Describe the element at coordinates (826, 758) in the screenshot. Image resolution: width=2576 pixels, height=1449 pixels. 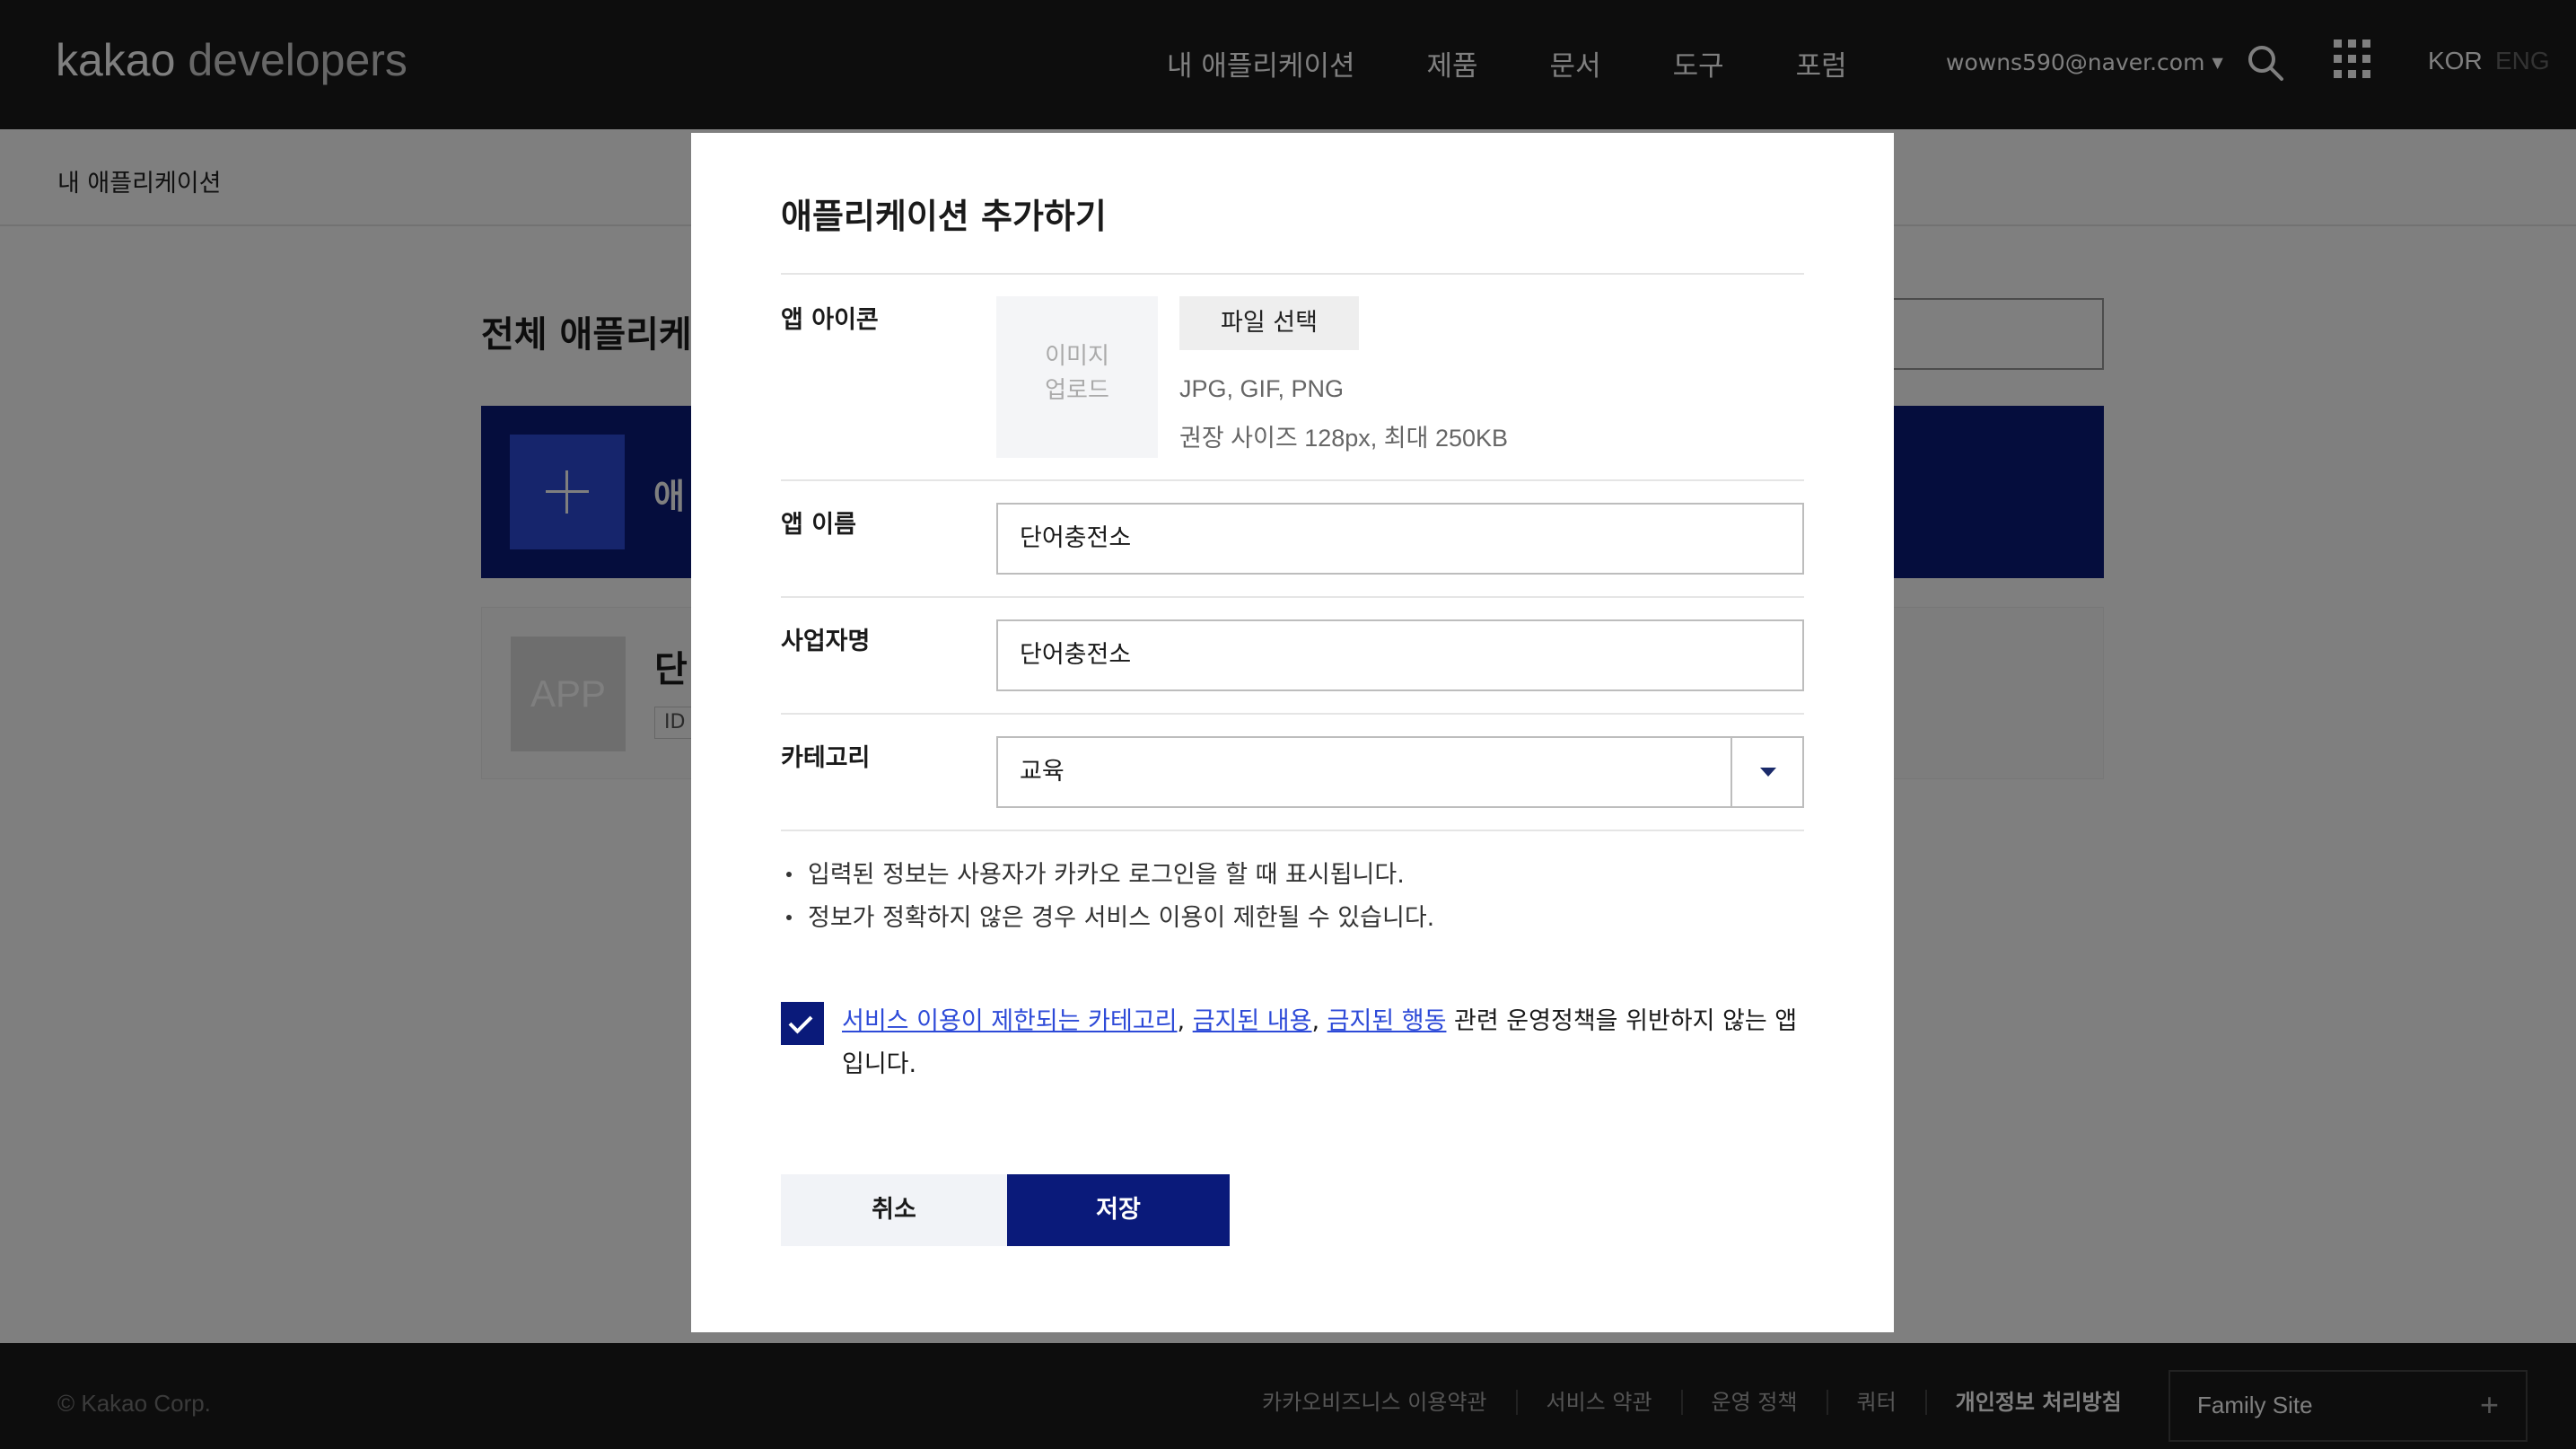
I see `category-label: 카테고리` at that location.